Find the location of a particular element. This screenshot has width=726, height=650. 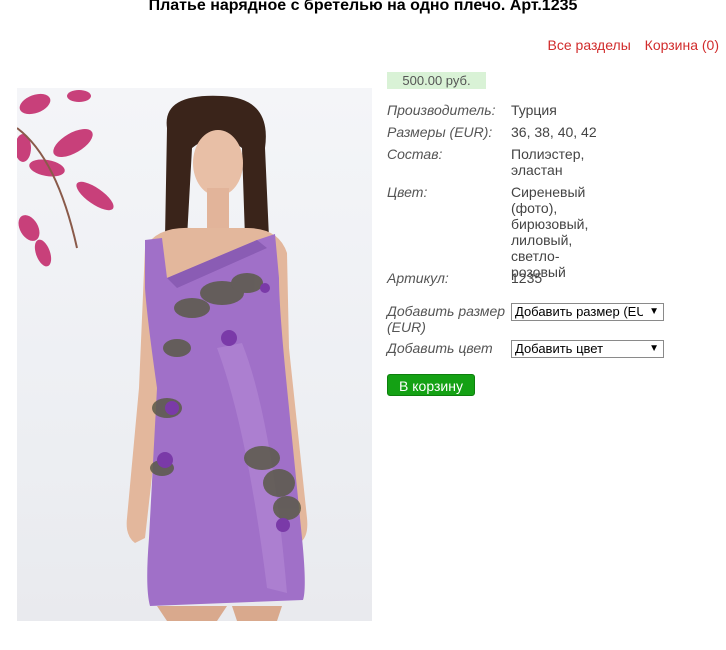

color-select: Добавить цвет ▼ is located at coordinates (587, 349).